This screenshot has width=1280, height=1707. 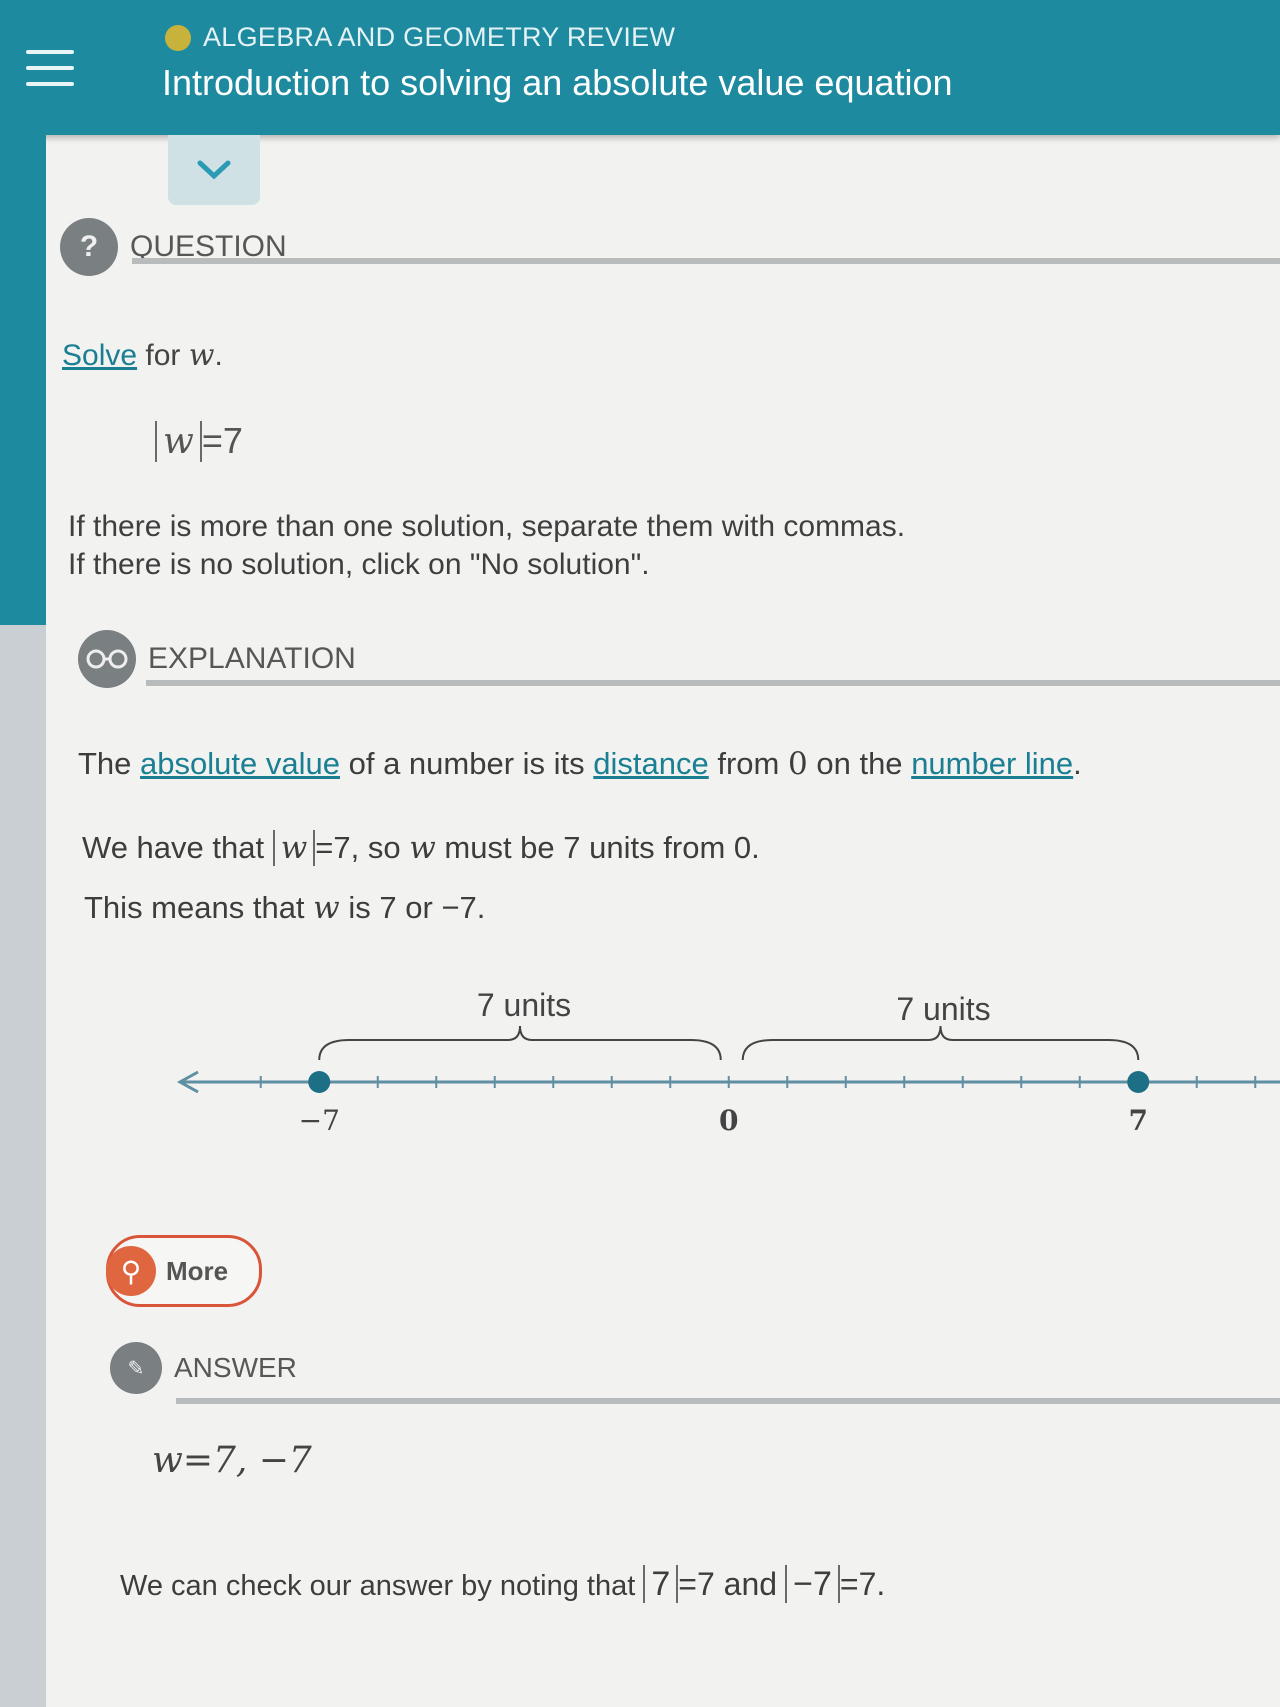 I want to click on number-line: 7 units 7 units −7 0 7, so click(x=728, y=1063).